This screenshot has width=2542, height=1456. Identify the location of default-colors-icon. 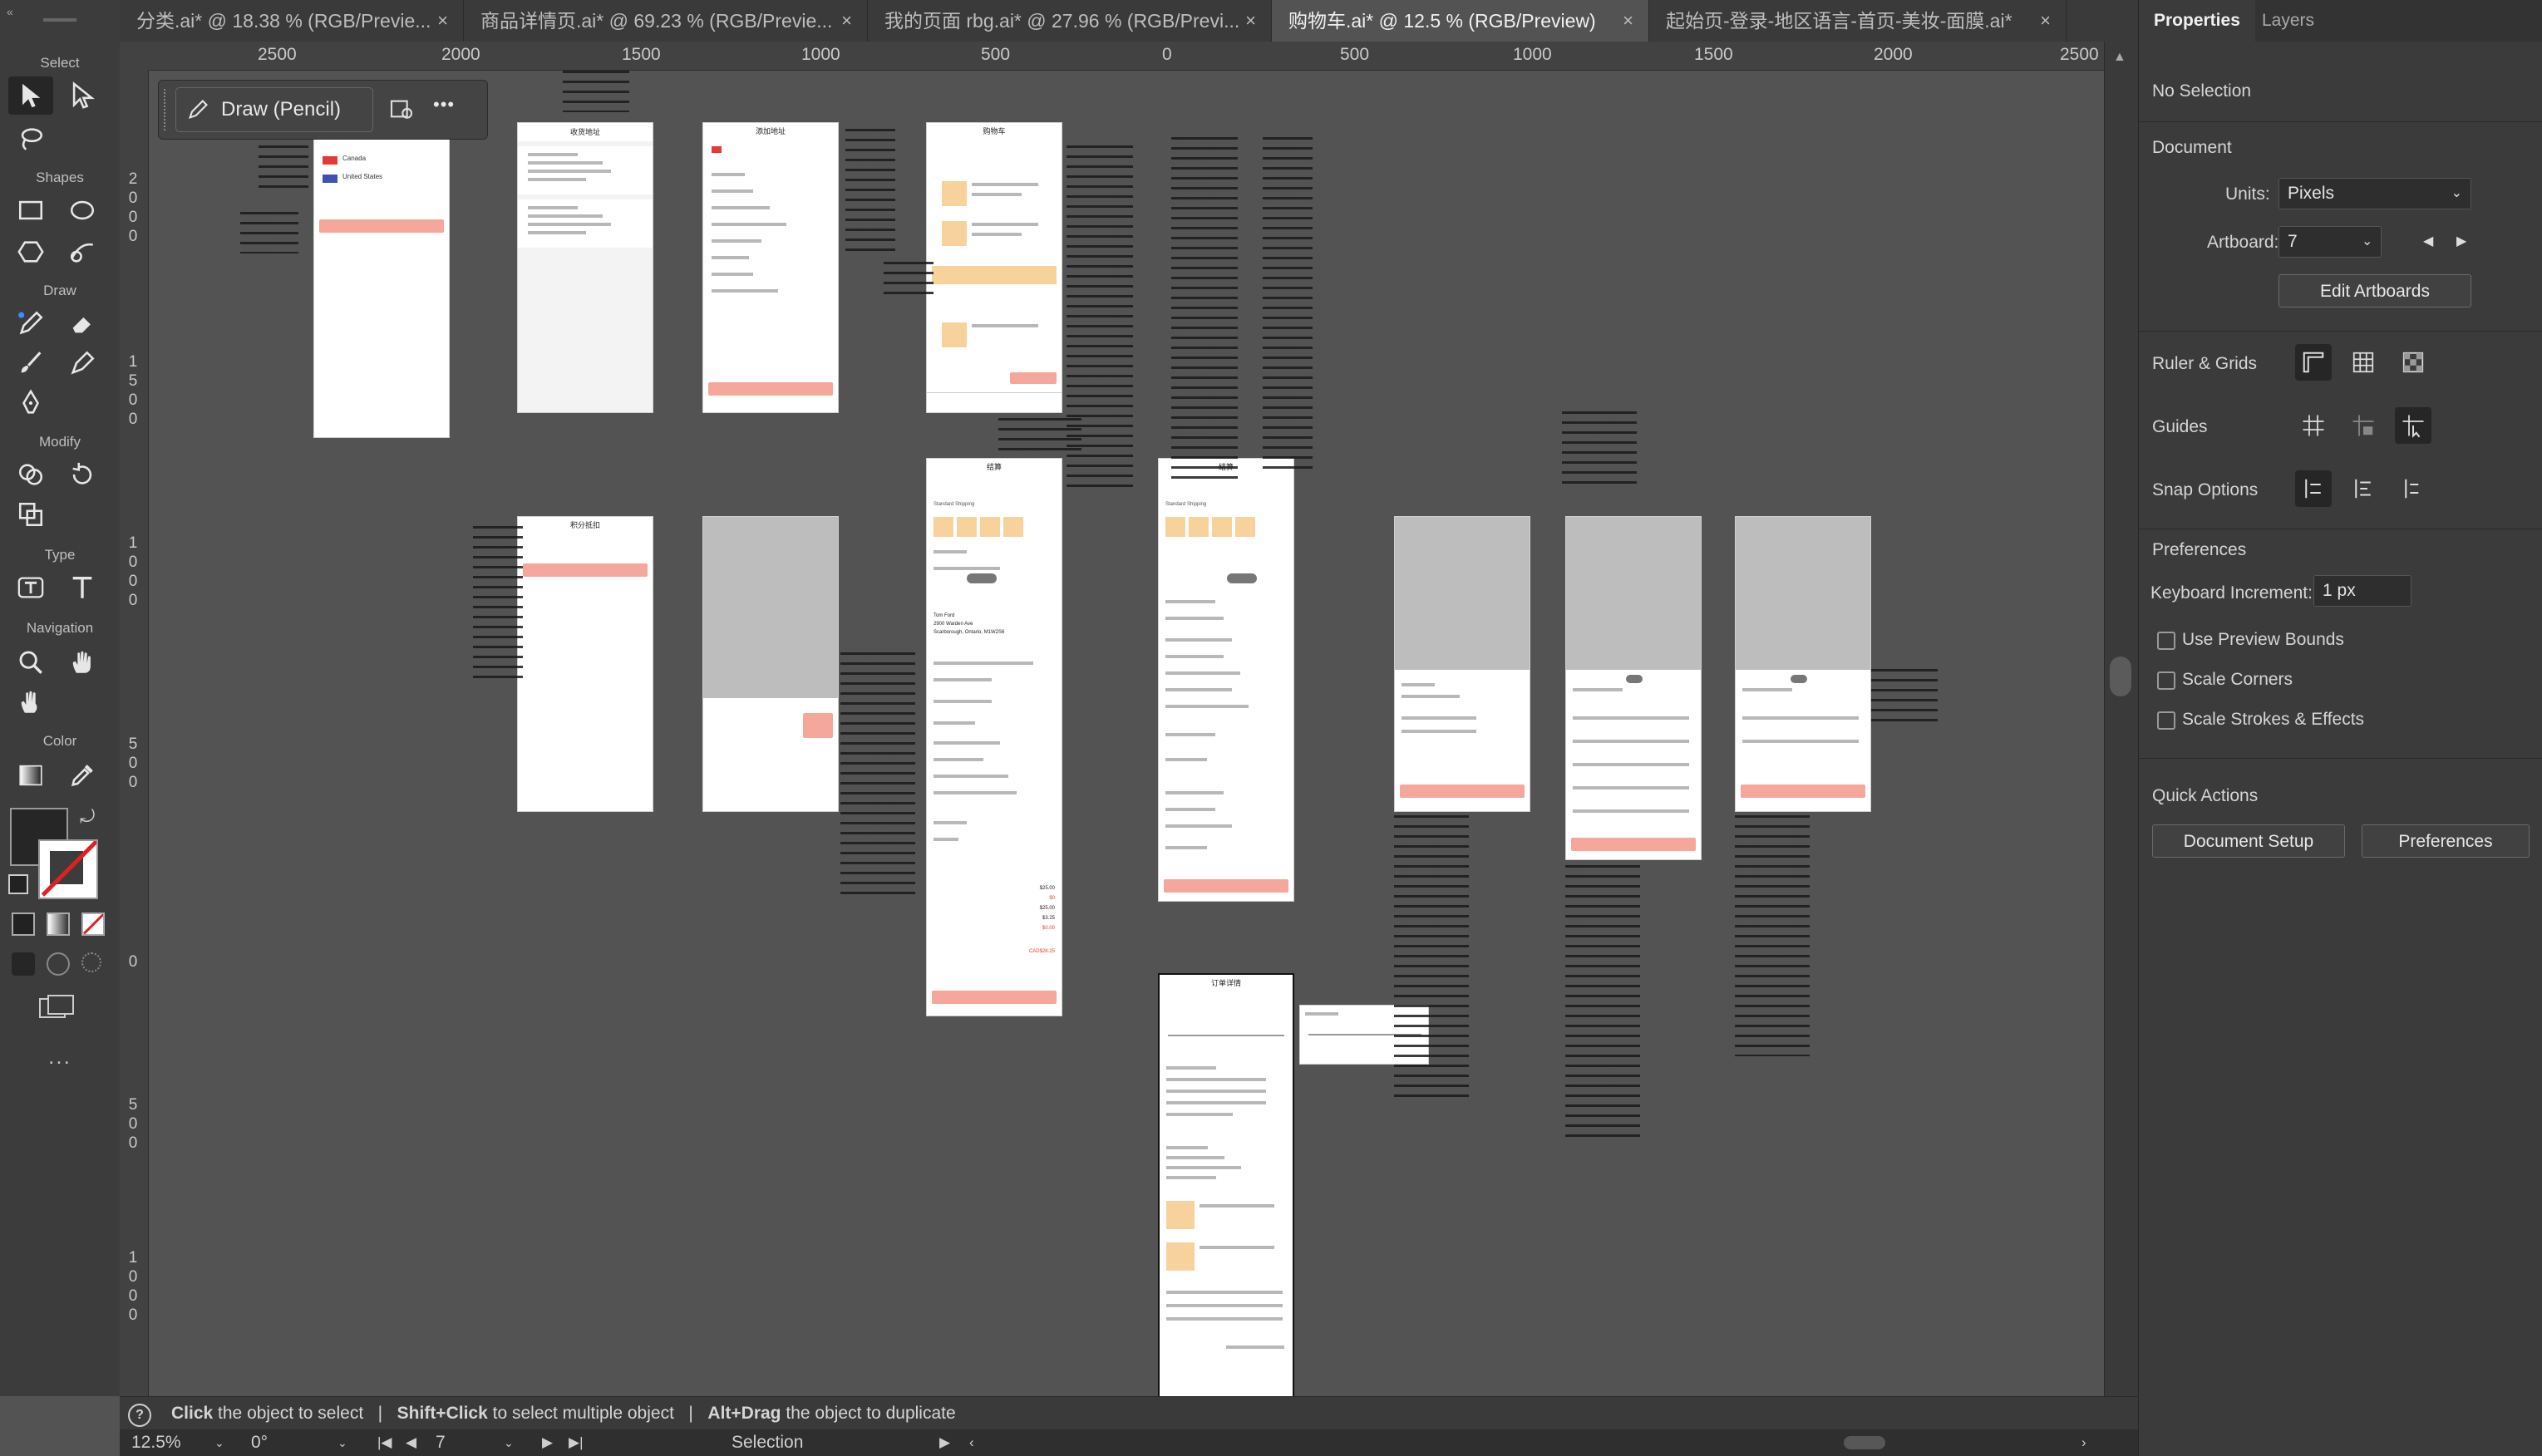
(18, 884).